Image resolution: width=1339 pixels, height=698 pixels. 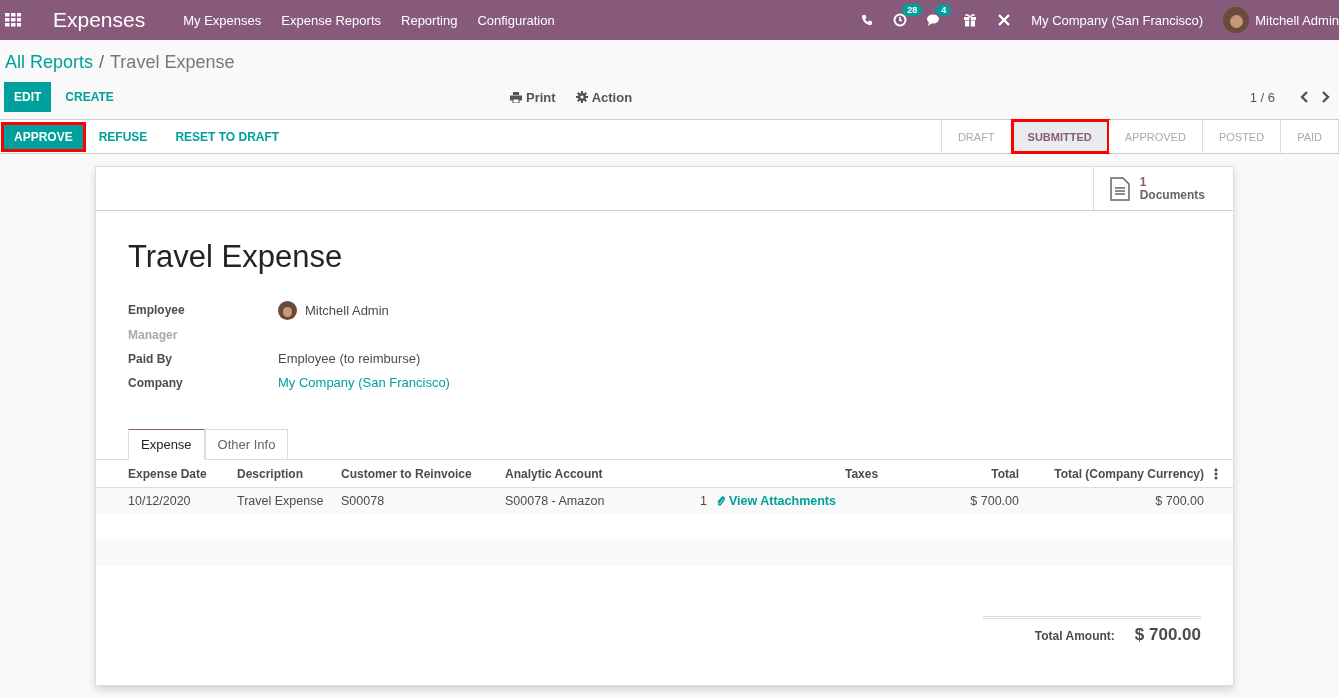 What do you see at coordinates (867, 20) in the screenshot?
I see `phone-icon` at bounding box center [867, 20].